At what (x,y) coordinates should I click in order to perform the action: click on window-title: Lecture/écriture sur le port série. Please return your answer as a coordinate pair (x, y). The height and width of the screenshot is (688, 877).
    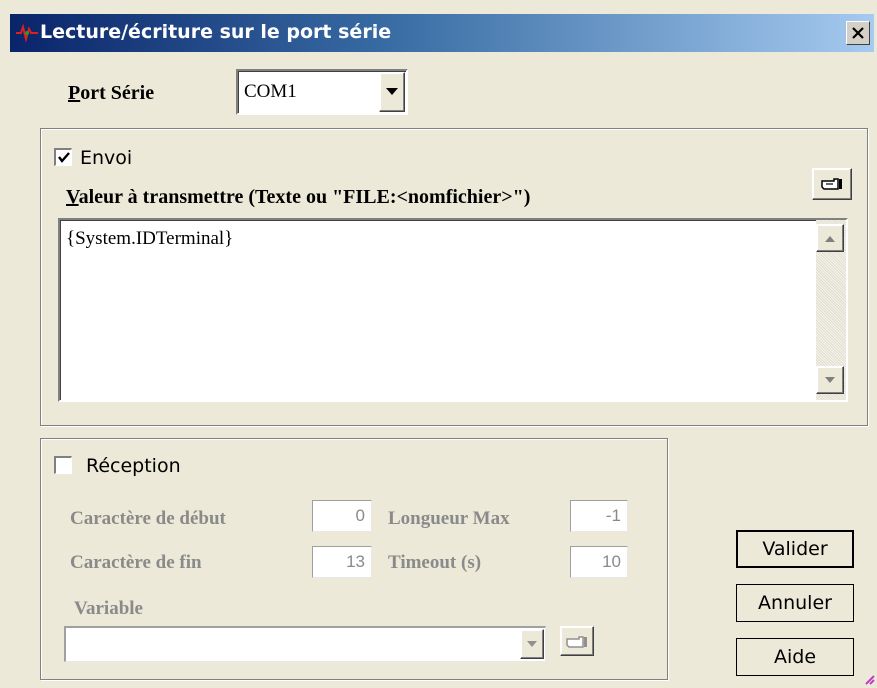
    Looking at the image, I should click on (216, 32).